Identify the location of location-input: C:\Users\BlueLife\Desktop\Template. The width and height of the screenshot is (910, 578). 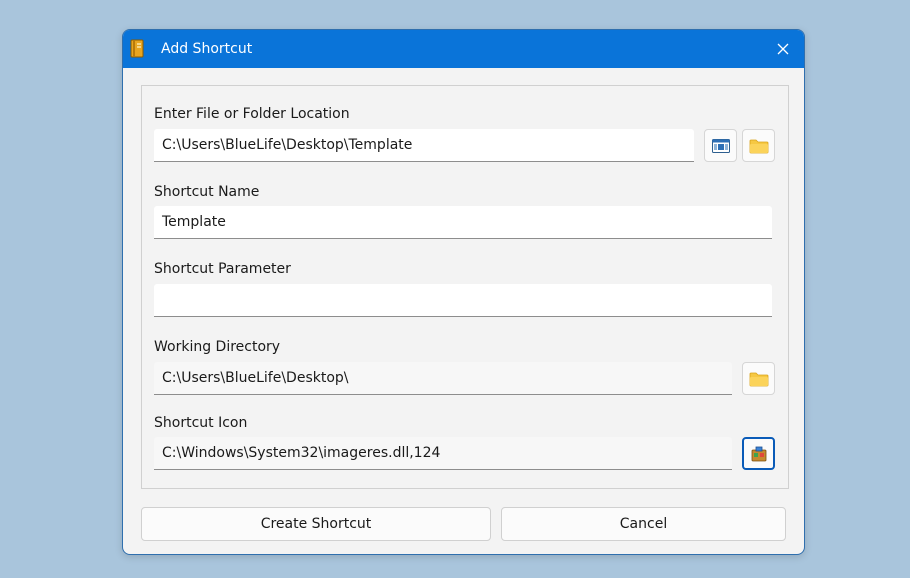
(424, 145).